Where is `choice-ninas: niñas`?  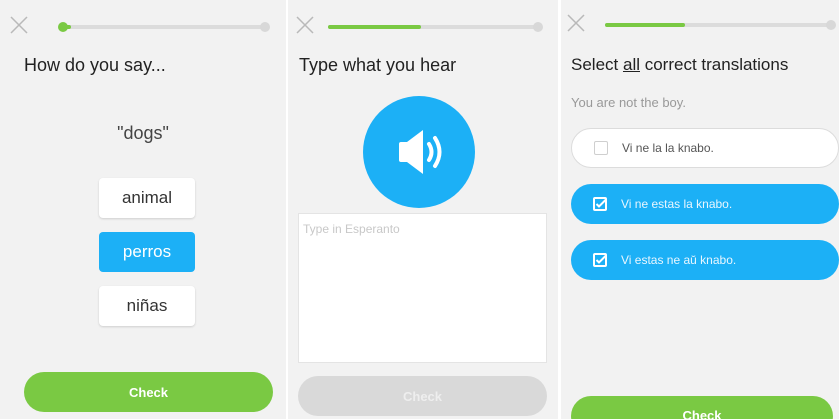
choice-ninas: niñas is located at coordinates (147, 306).